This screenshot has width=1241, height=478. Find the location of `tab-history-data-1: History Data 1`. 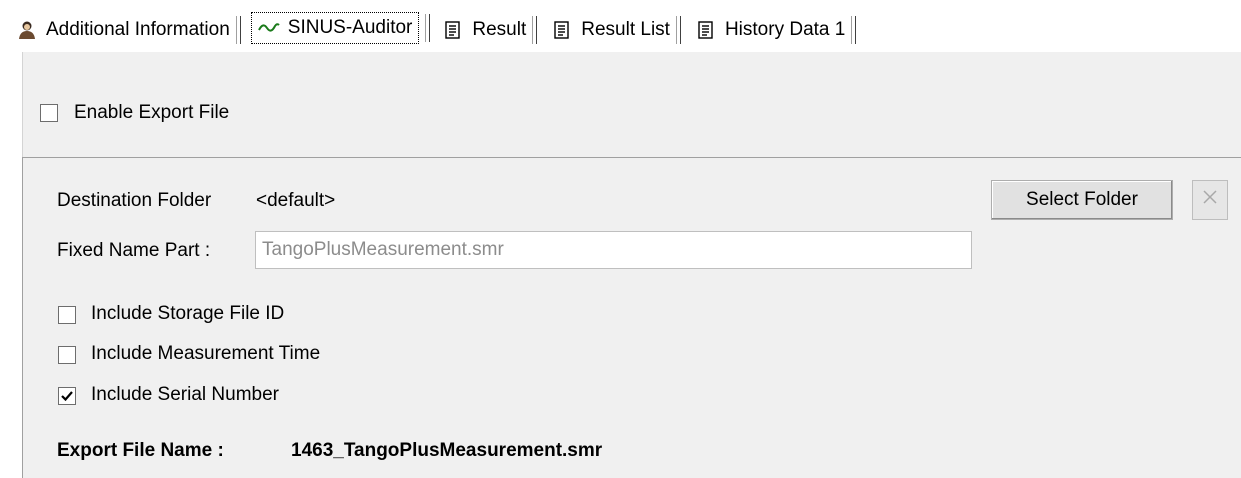

tab-history-data-1: History Data 1 is located at coordinates (774, 30).